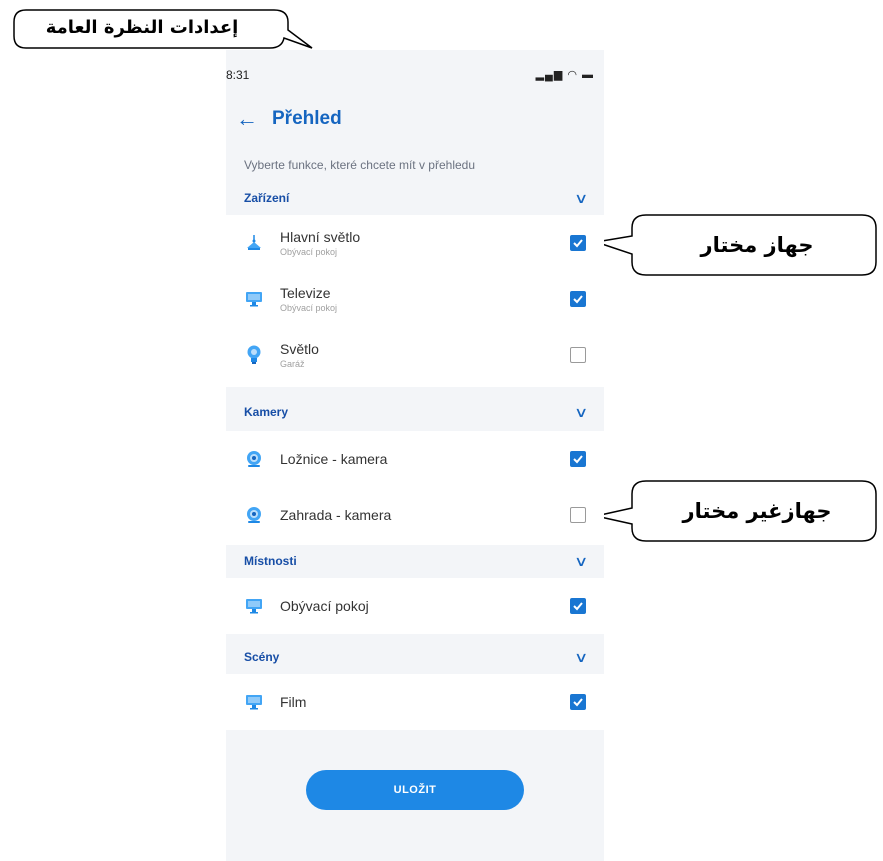  What do you see at coordinates (293, 702) in the screenshot?
I see `item-name: Film` at bounding box center [293, 702].